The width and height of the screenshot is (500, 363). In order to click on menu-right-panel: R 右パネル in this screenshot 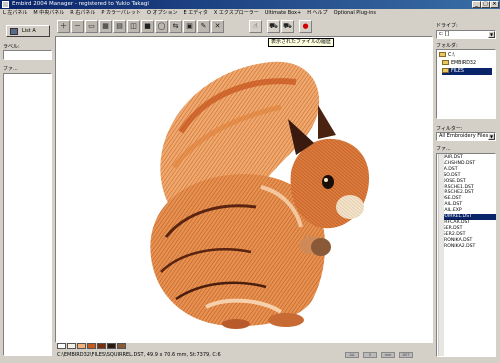, I will do `click(82, 13)`.